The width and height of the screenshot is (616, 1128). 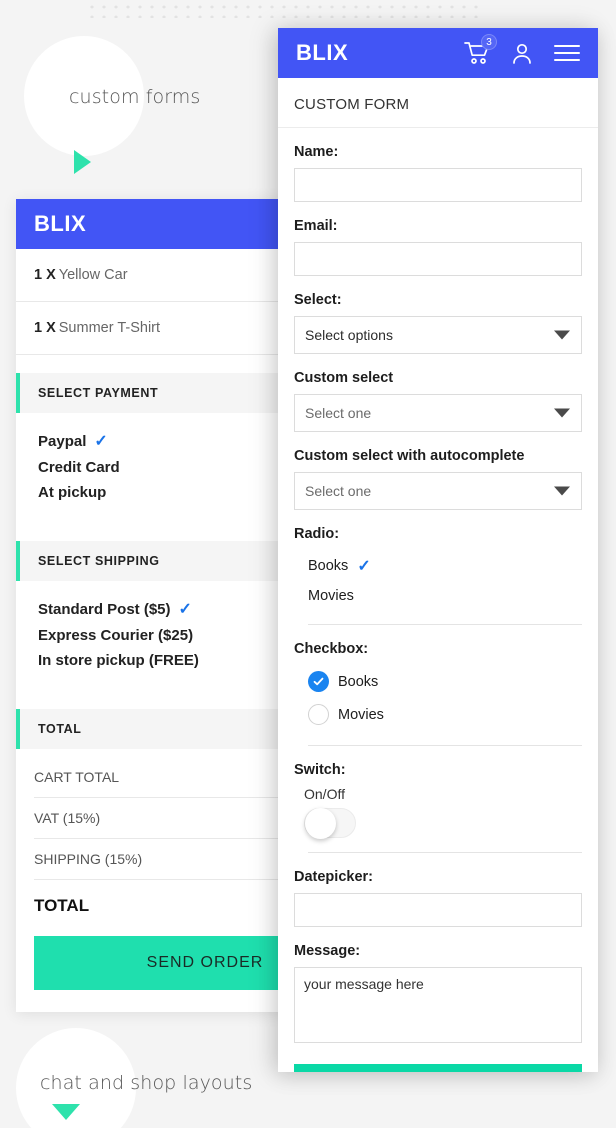 What do you see at coordinates (67, 818) in the screenshot?
I see `total-row-label: VAT (15%)` at bounding box center [67, 818].